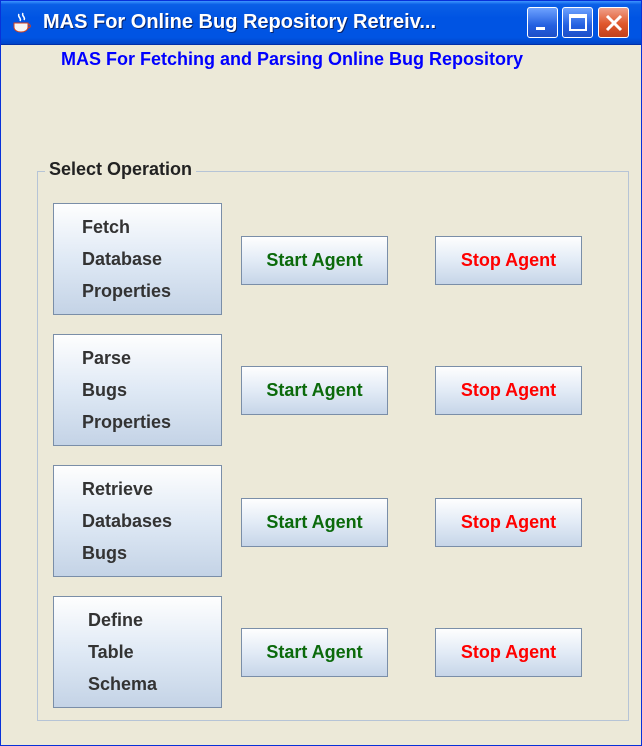 This screenshot has width=642, height=746. Describe the element at coordinates (508, 522) in the screenshot. I see `stop-agent-button-retrieve: Stop Agent` at that location.